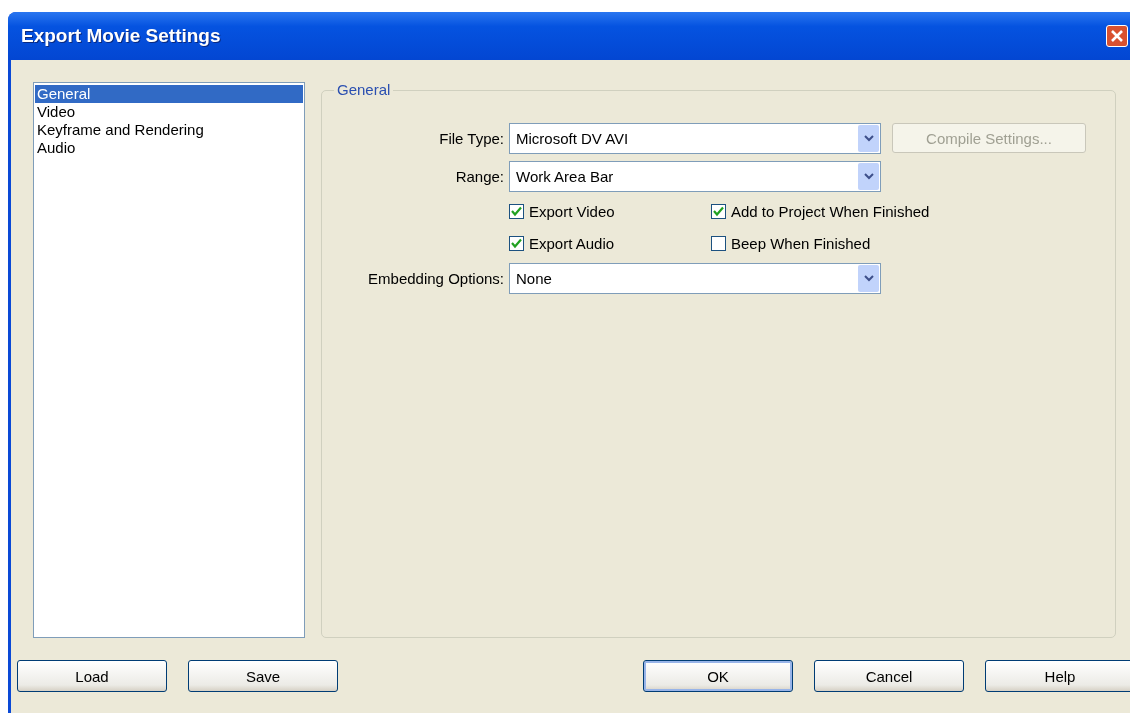 The image size is (1130, 713). I want to click on group-title: General, so click(364, 89).